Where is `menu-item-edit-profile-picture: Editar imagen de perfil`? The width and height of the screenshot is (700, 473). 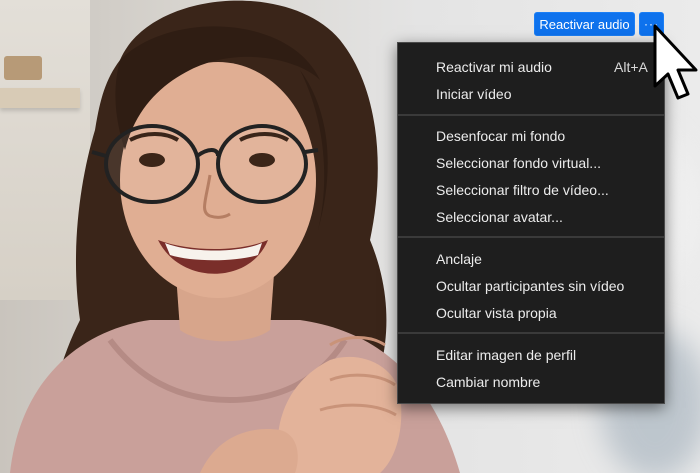
menu-item-edit-profile-picture: Editar imagen de perfil is located at coordinates (506, 355).